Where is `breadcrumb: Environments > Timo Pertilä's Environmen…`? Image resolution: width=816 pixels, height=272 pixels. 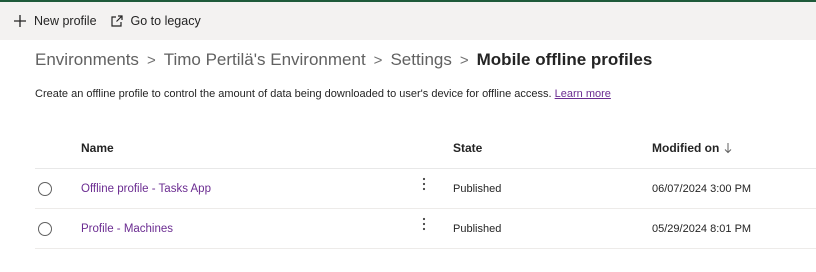
breadcrumb: Environments > Timo Pertilä's Environmen… is located at coordinates (343, 60).